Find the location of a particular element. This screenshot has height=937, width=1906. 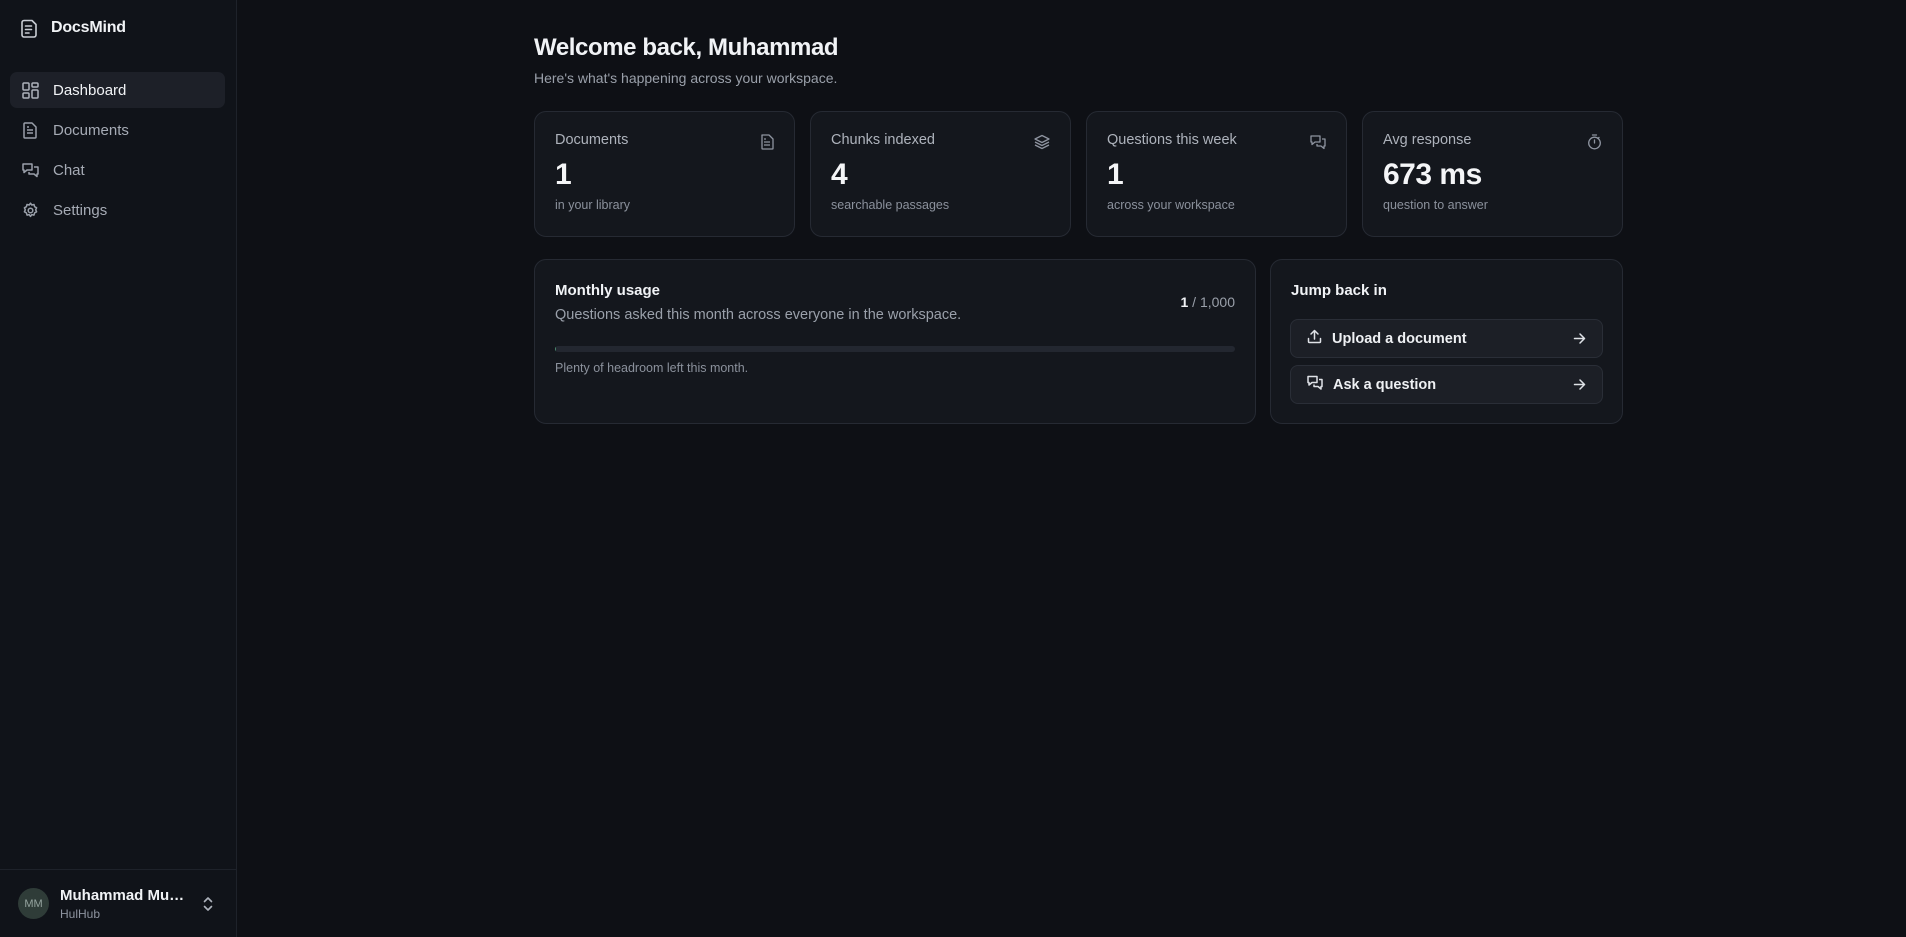

user-org: HulHub is located at coordinates (80, 913).